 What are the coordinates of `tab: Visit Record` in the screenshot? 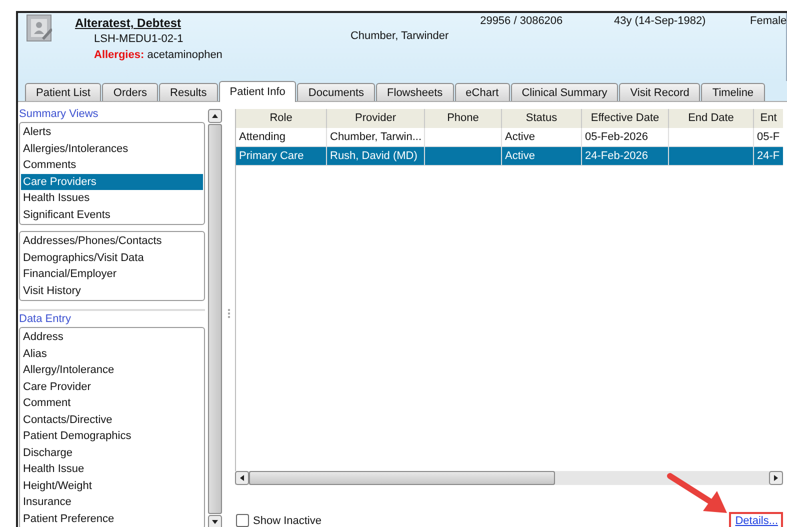 It's located at (659, 92).